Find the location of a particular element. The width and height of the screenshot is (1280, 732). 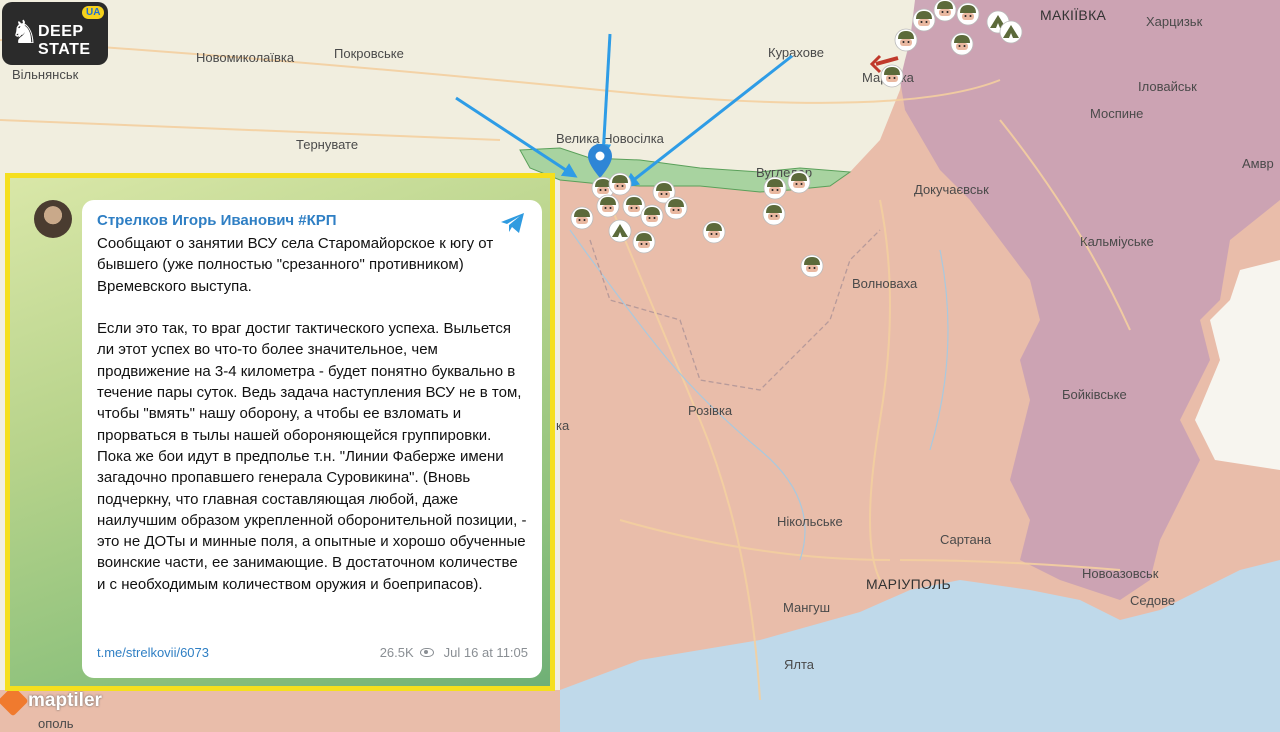

label-makiivka: МАКІЇВКА is located at coordinates (1073, 15).